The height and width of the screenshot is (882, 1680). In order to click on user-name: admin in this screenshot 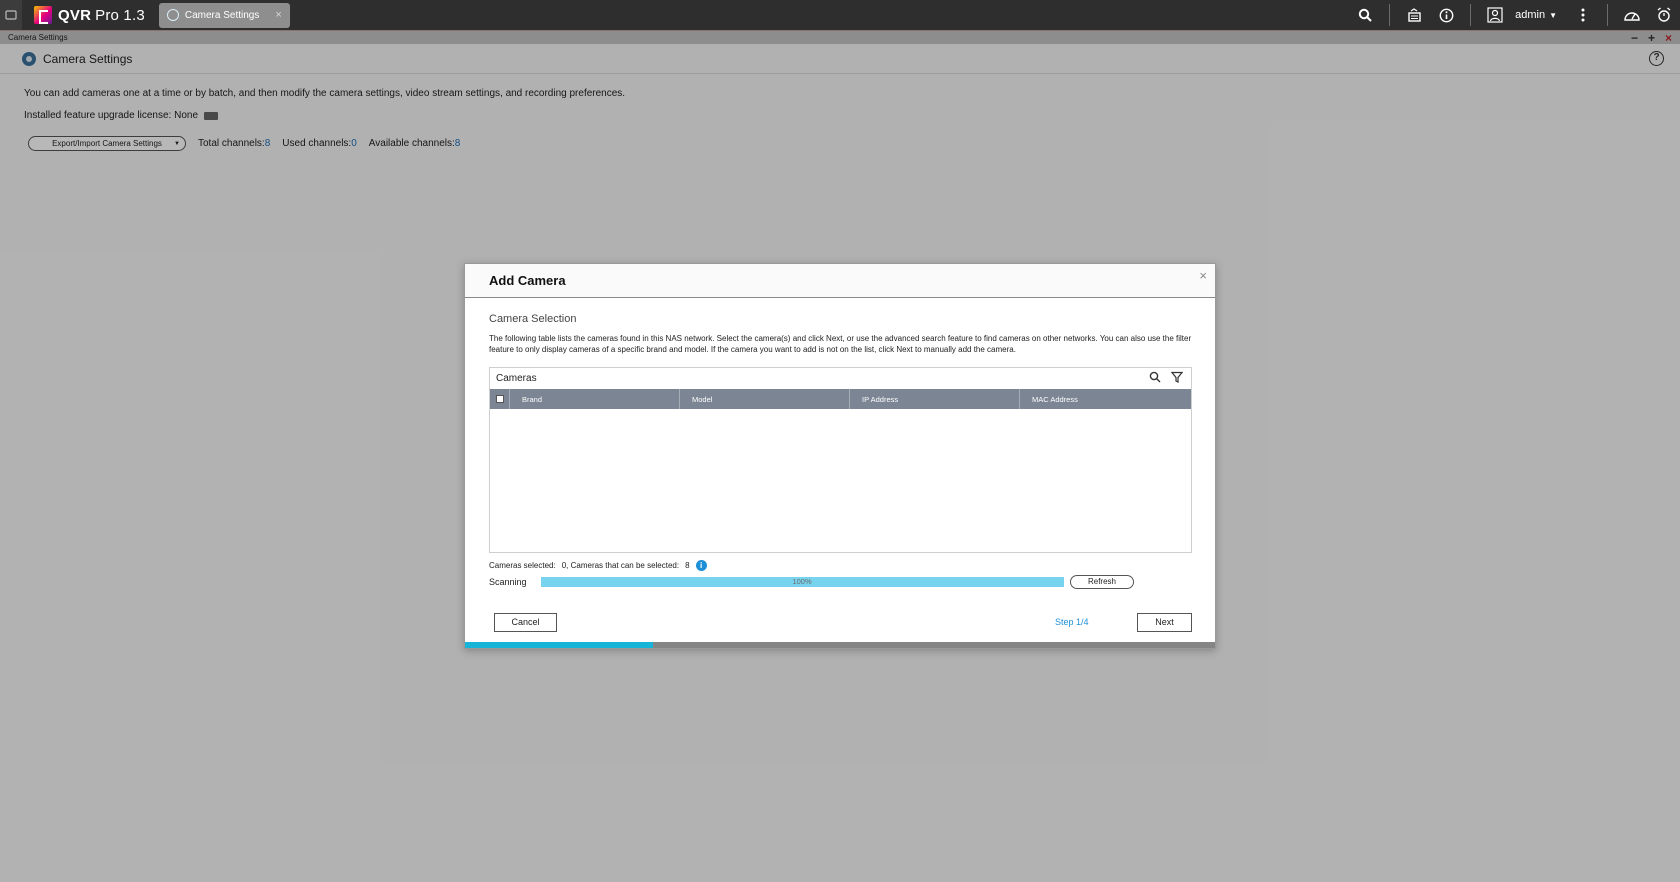, I will do `click(1530, 15)`.